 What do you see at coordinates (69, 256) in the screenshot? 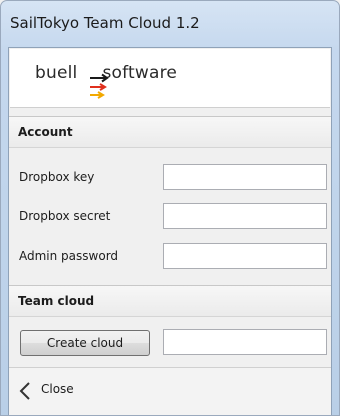
I see `admin-password-label: Admin password` at bounding box center [69, 256].